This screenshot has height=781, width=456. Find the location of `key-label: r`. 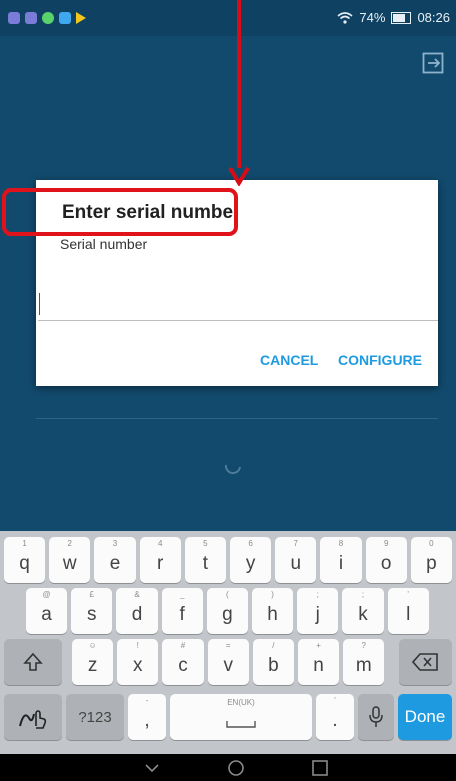

key-label: r is located at coordinates (160, 563).